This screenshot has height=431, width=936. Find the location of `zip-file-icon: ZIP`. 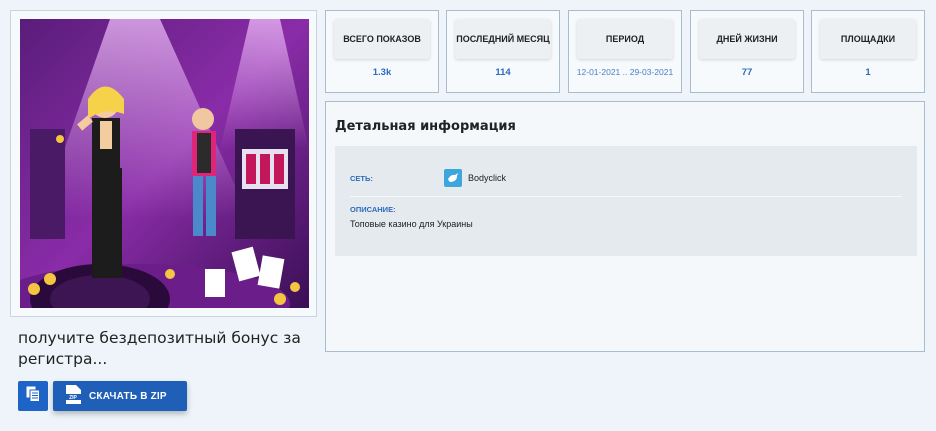

zip-file-icon: ZIP is located at coordinates (73, 396).